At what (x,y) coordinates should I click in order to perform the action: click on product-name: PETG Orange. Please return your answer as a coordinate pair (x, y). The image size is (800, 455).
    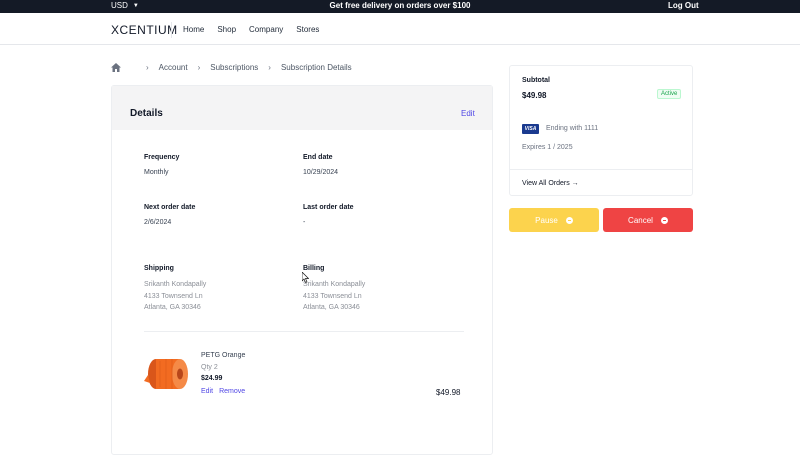
    Looking at the image, I should click on (223, 355).